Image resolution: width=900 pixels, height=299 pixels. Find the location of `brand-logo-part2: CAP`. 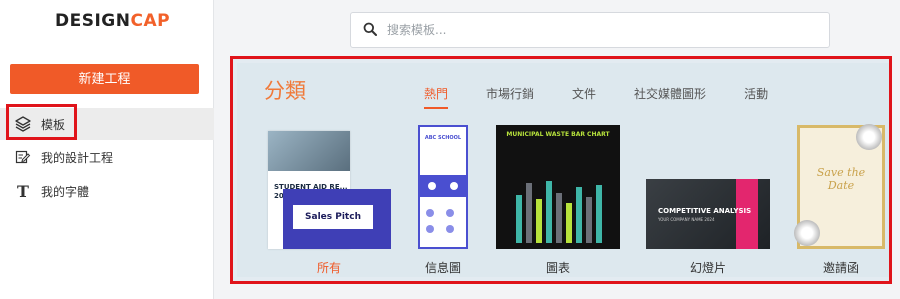

brand-logo-part2: CAP is located at coordinates (150, 21).